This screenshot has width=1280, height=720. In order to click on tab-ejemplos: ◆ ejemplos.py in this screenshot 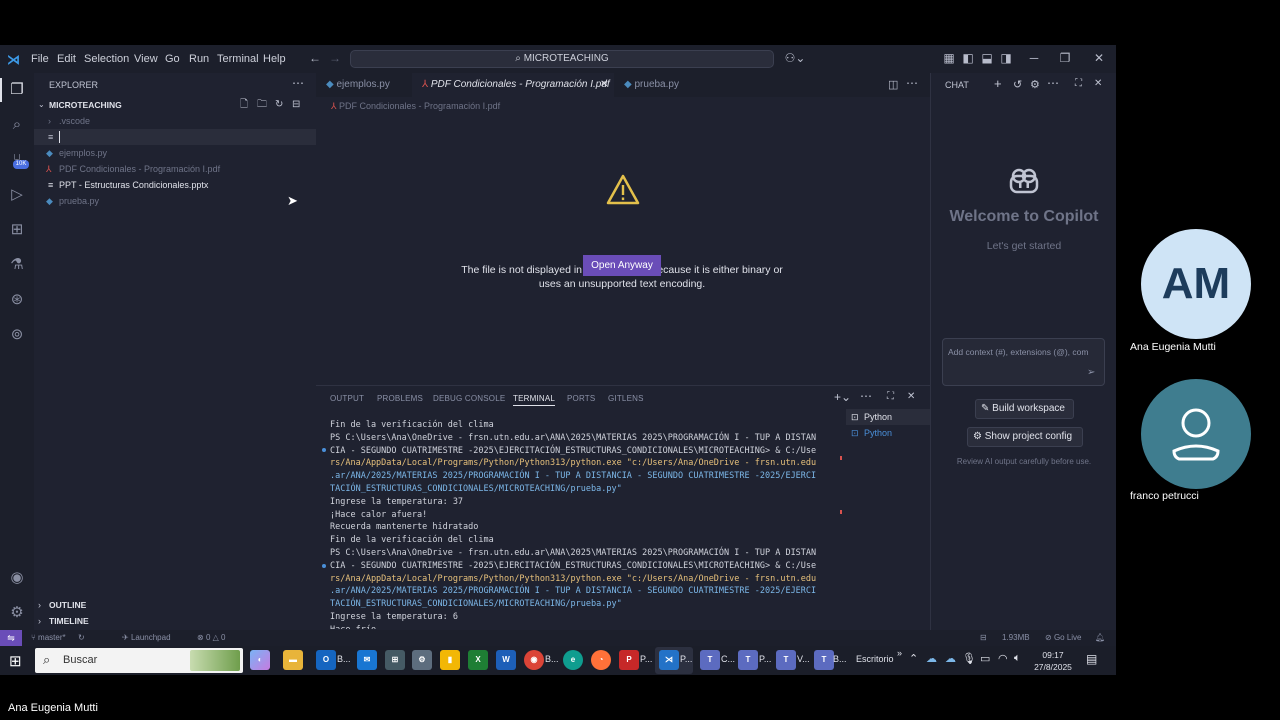, I will do `click(364, 85)`.